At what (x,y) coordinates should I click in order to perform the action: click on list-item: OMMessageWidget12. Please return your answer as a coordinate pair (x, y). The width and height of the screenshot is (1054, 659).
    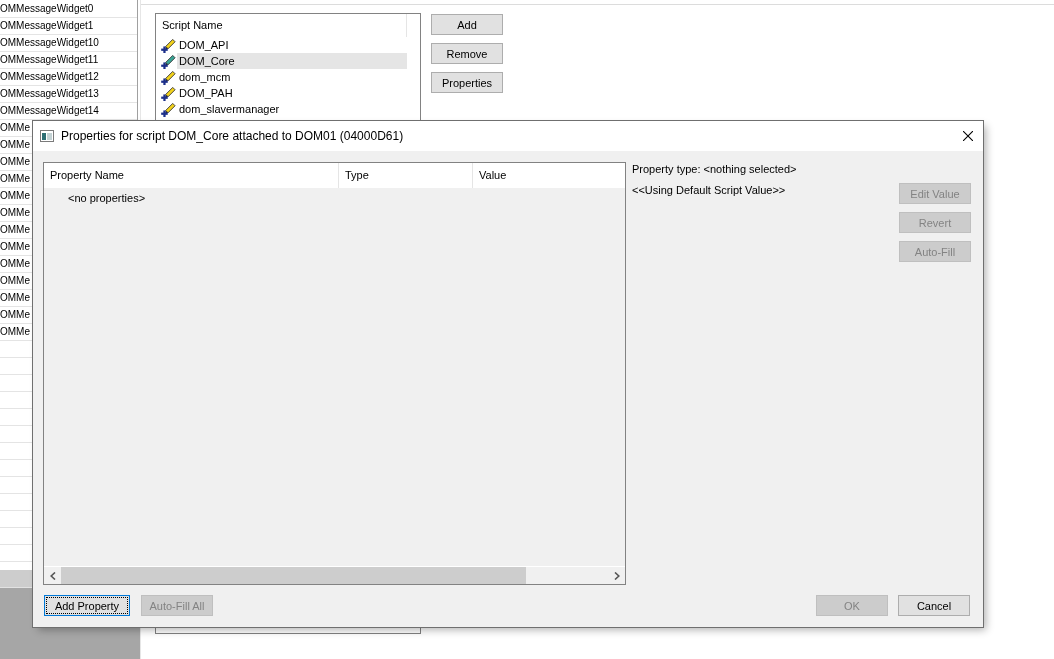
    Looking at the image, I should click on (49, 77).